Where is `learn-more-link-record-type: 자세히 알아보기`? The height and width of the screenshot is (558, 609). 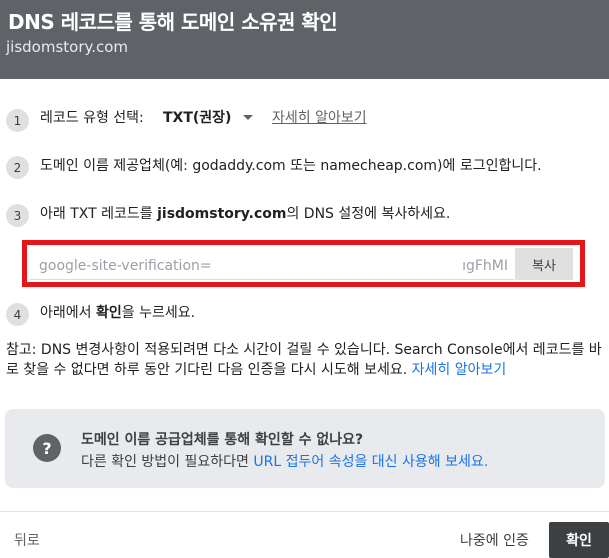
learn-more-link-record-type: 자세히 알아보기 is located at coordinates (319, 117).